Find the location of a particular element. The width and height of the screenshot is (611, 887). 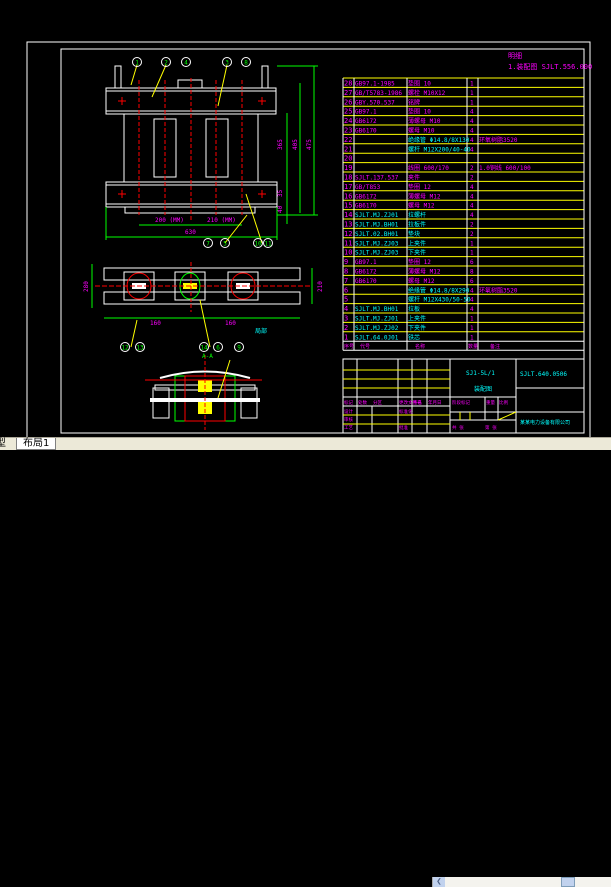

tab-model: 型 is located at coordinates (5, 443).